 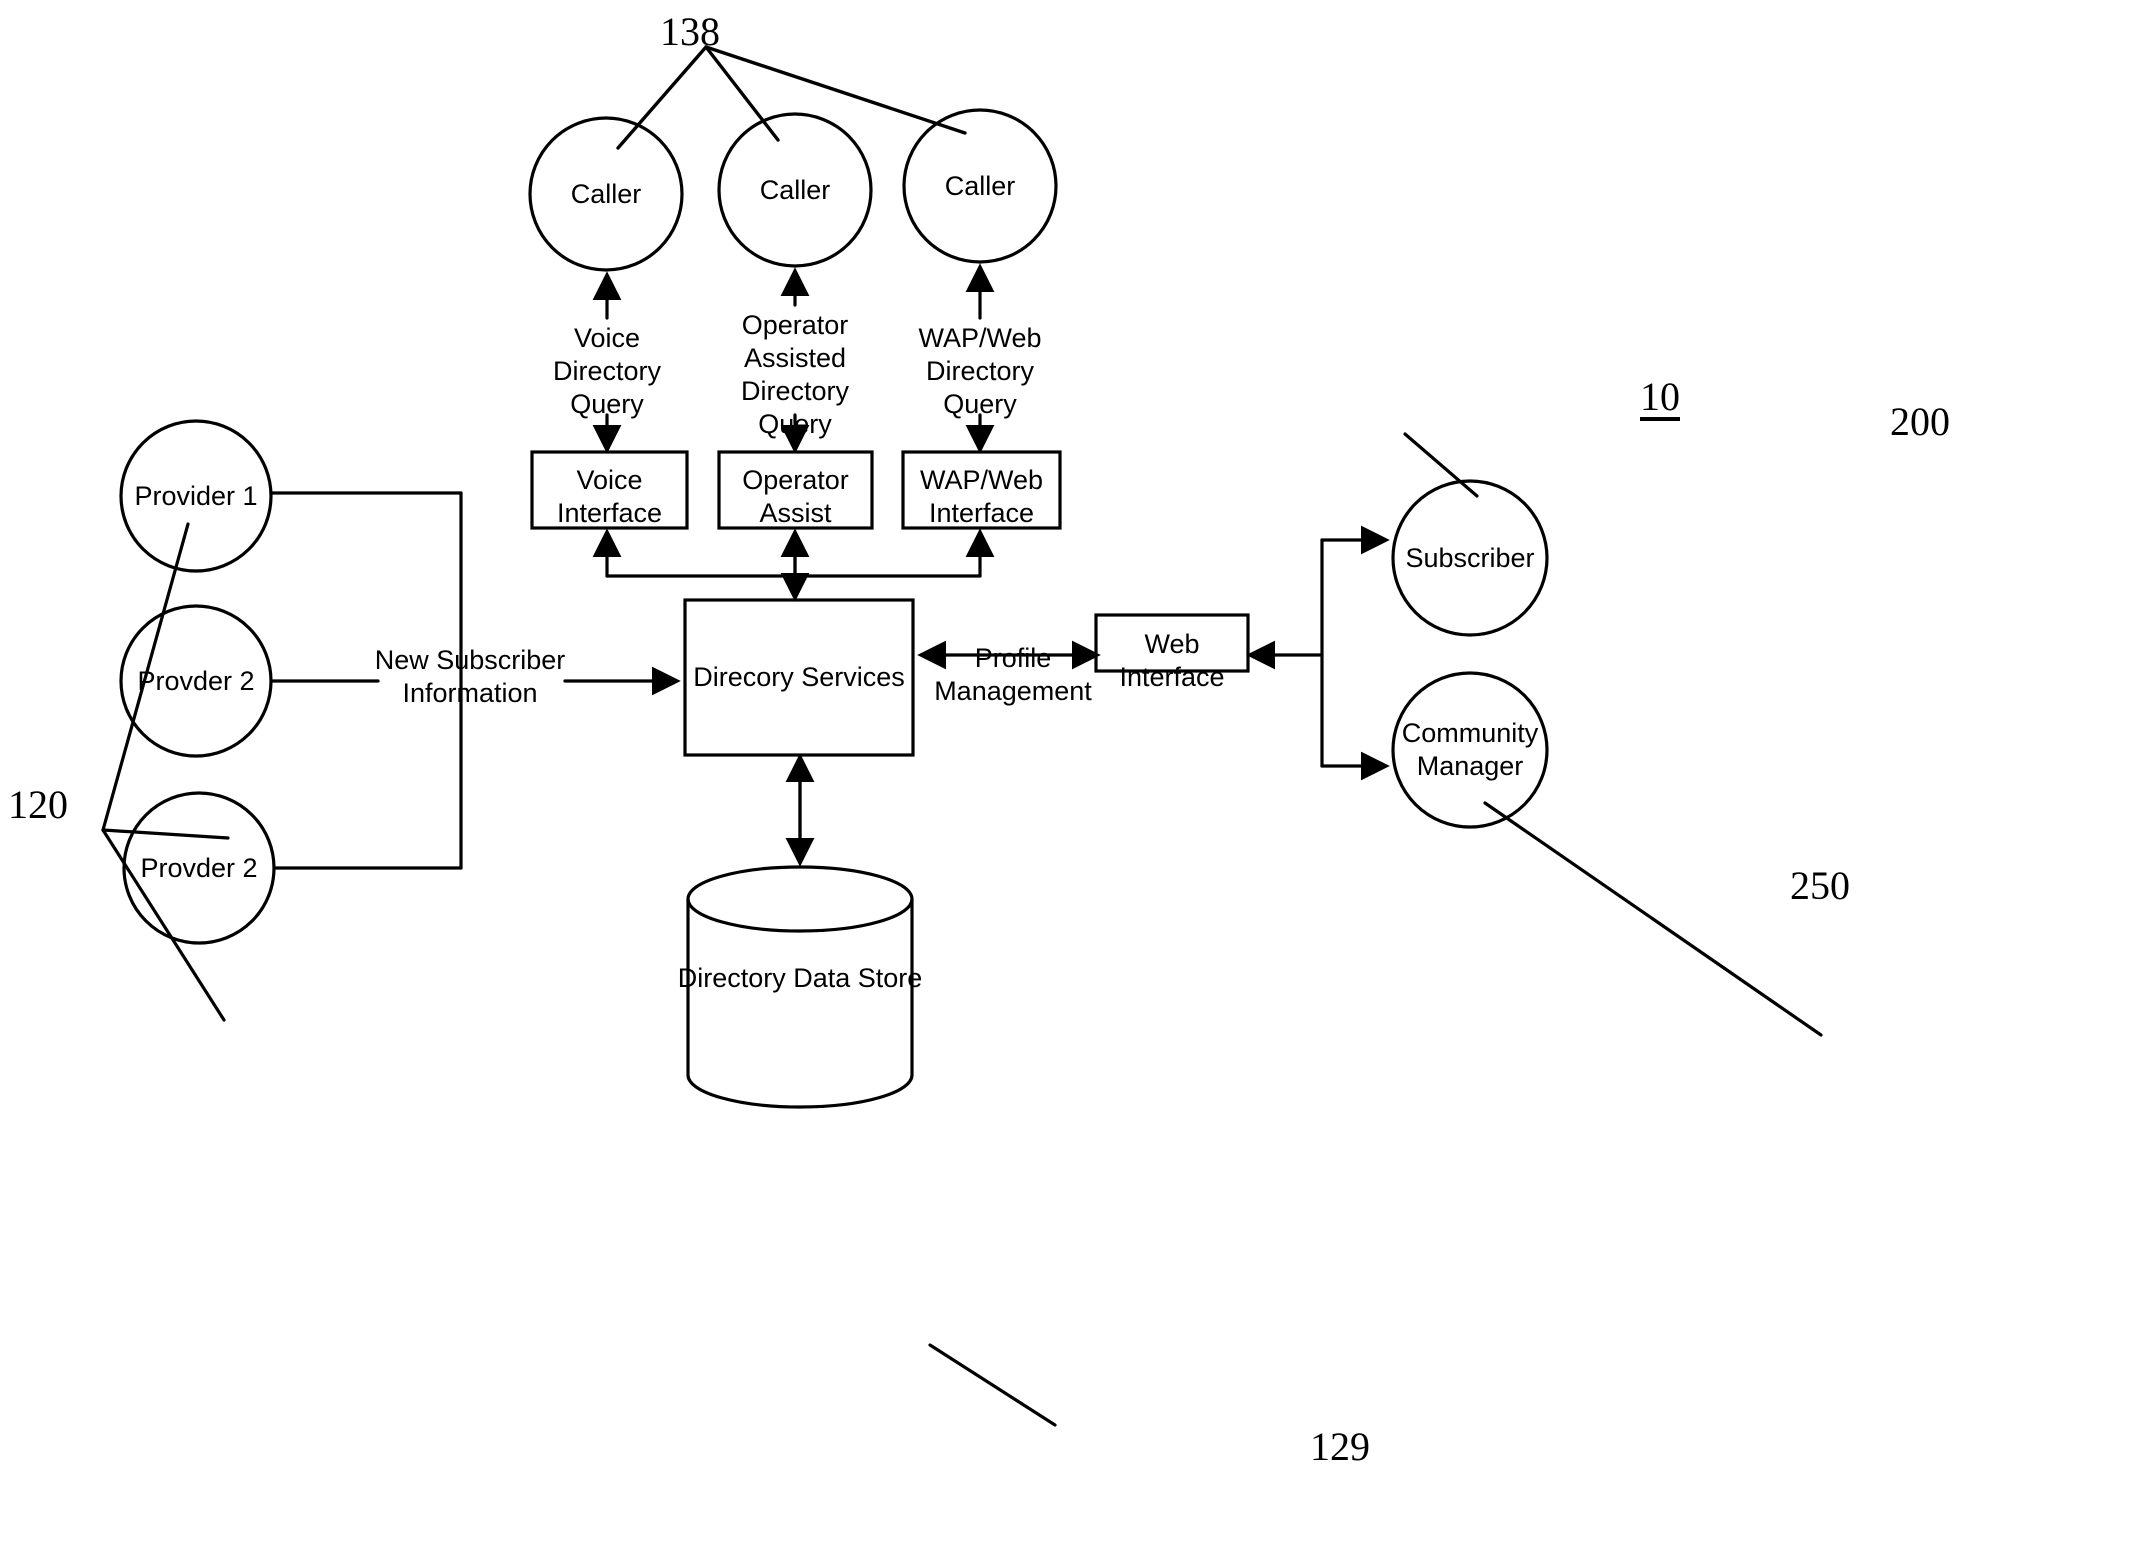 What do you see at coordinates (795, 190) in the screenshot?
I see `caller-2-node` at bounding box center [795, 190].